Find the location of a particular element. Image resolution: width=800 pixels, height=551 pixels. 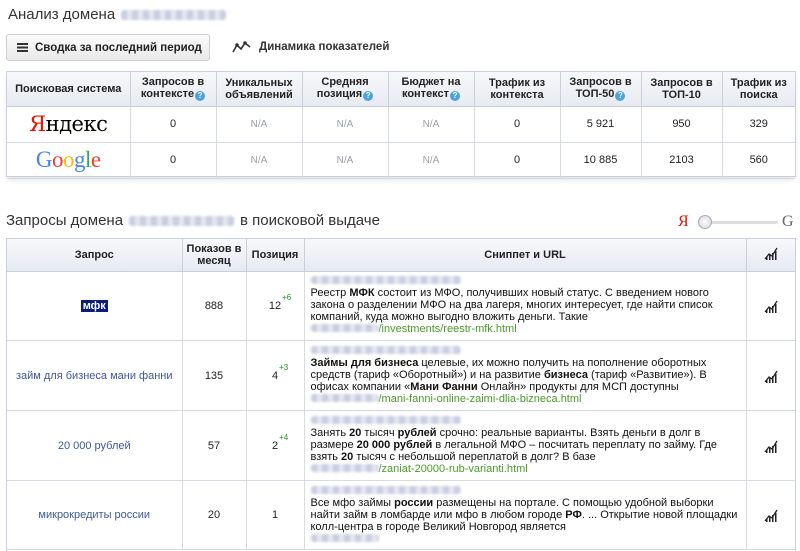

position-delta: +6 is located at coordinates (287, 297).